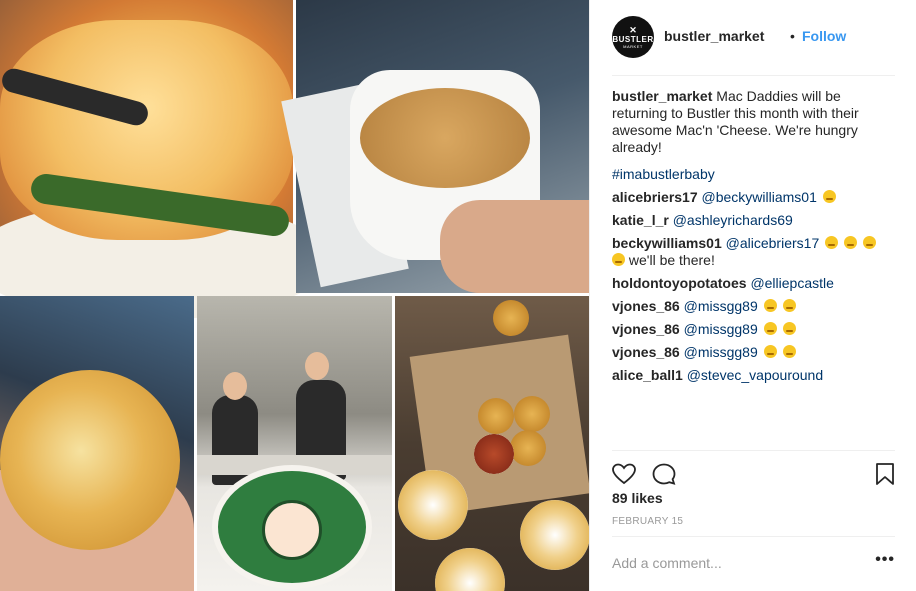  What do you see at coordinates (633, 29) in the screenshot?
I see `crossed-forks-icon: ✕` at bounding box center [633, 29].